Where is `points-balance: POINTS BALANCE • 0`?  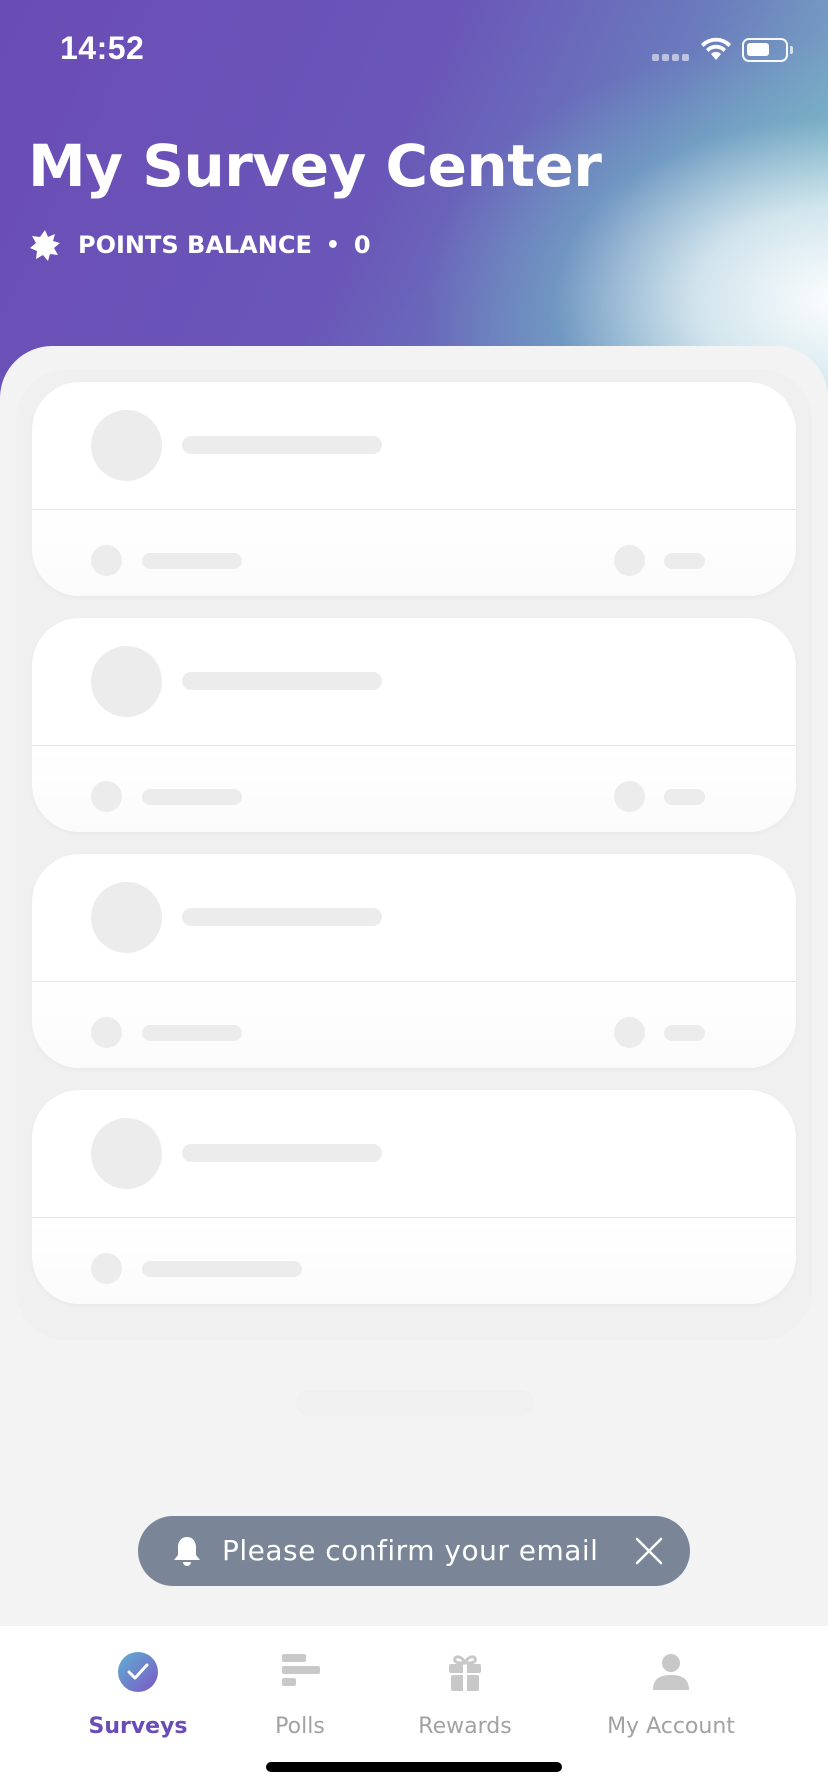
points-balance: POINTS BALANCE • 0 is located at coordinates (199, 245).